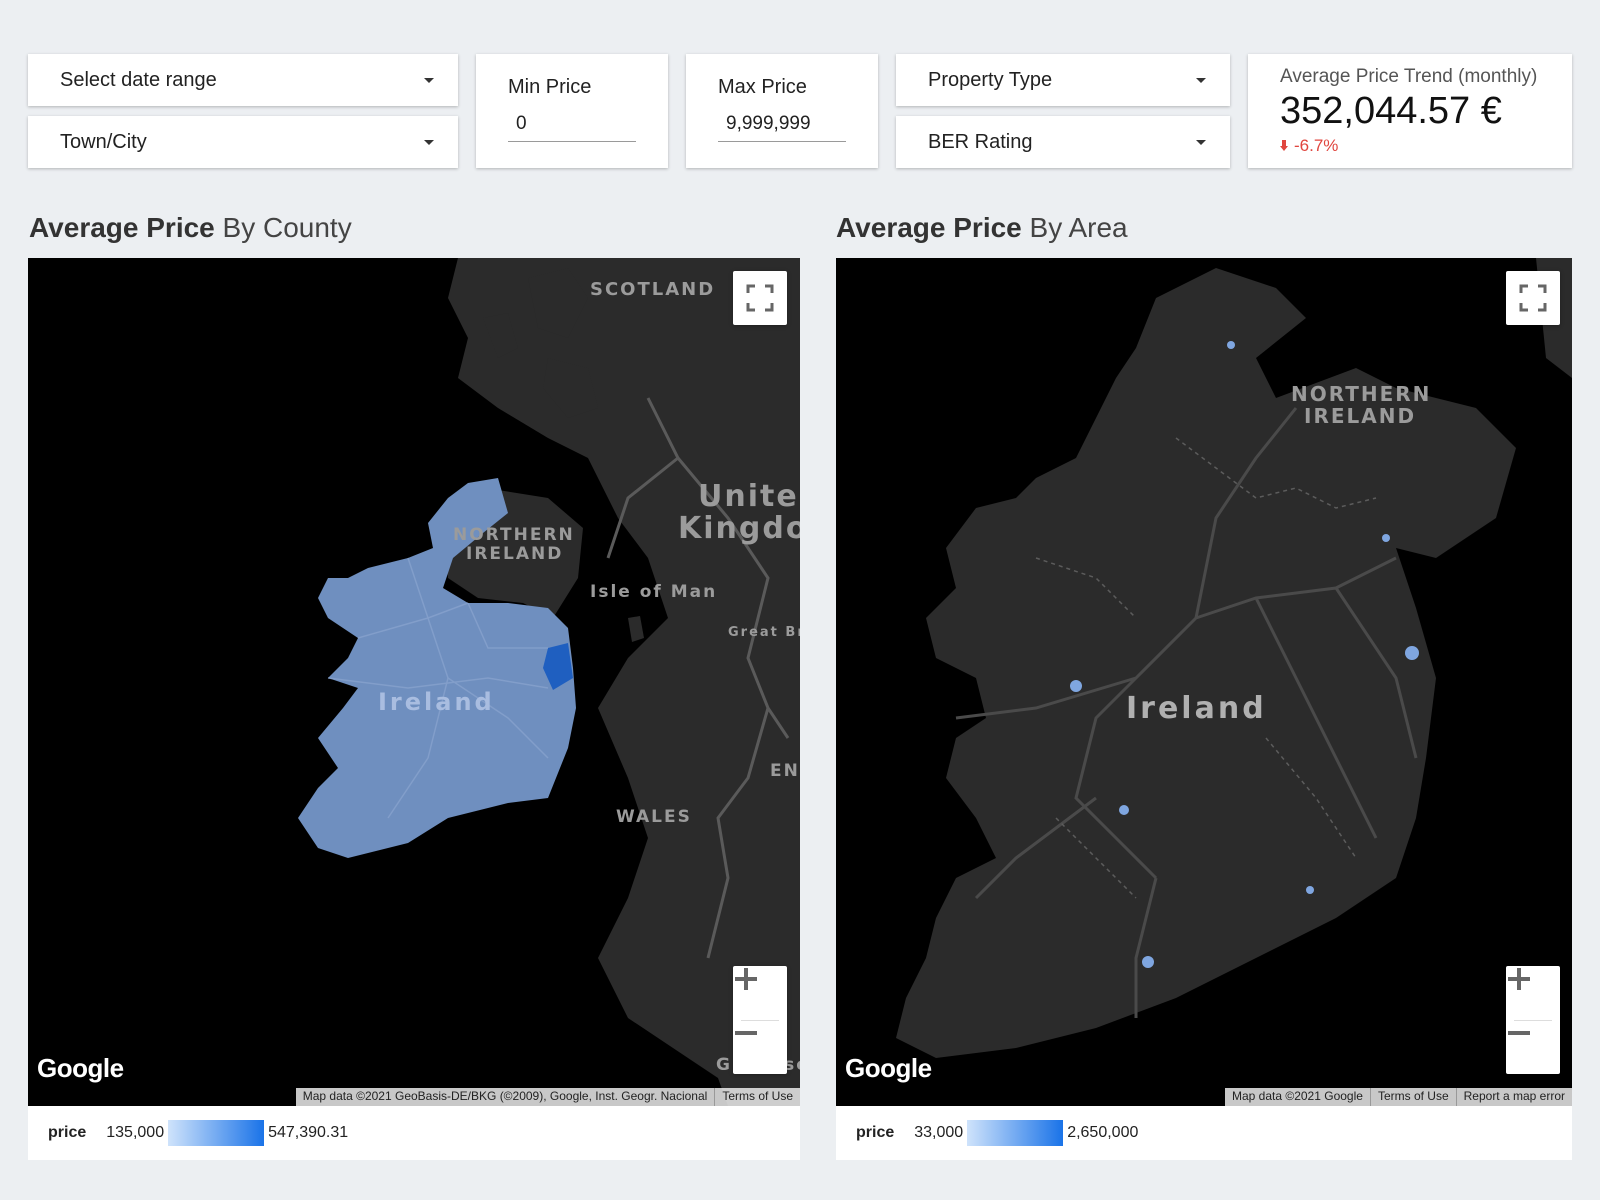  Describe the element at coordinates (1103, 1132) in the screenshot. I see `legend-max: 2,650,000` at that location.